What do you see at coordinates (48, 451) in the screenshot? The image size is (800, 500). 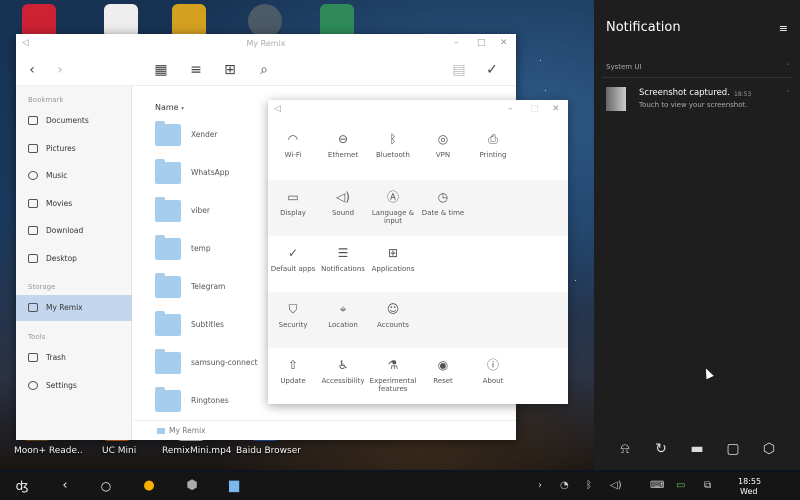 I see `desktop-icon-label: Moon+ Reade..` at bounding box center [48, 451].